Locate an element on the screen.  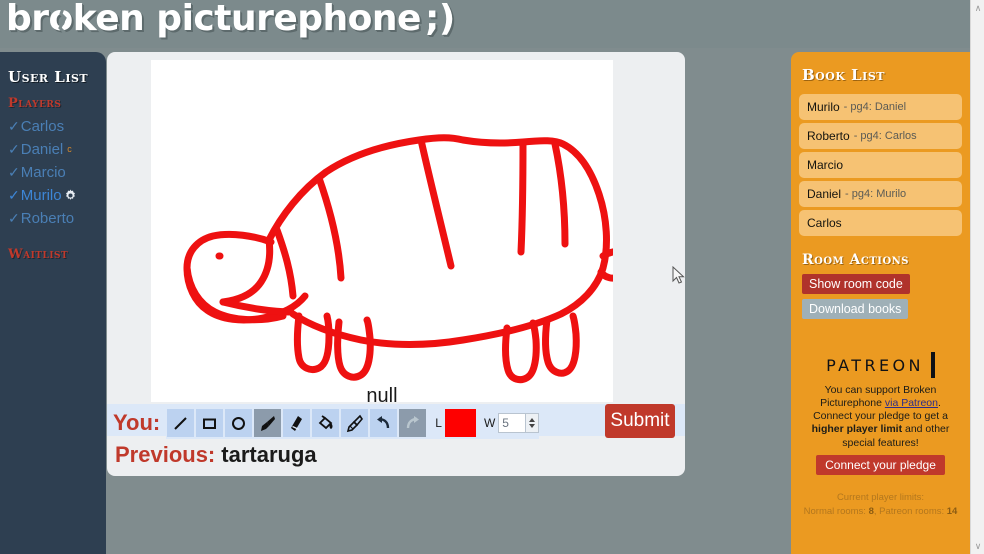
tool-strip: L W 5 is located at coordinates (353, 423).